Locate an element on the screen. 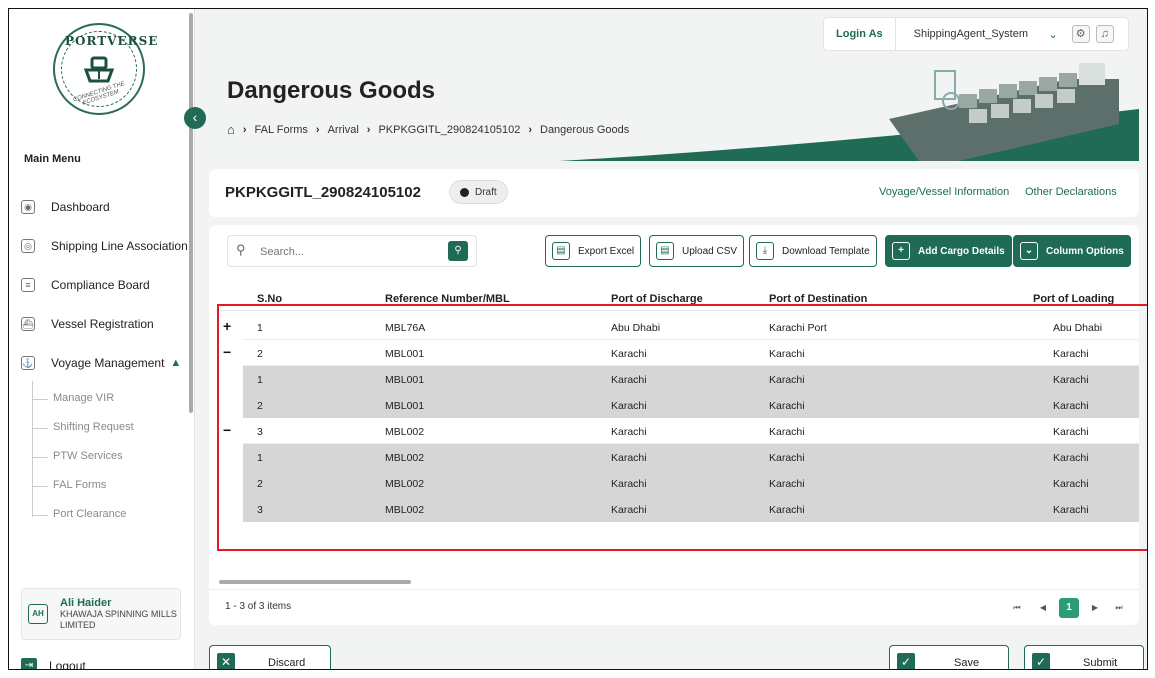  sidebar-collapse-button: ‹ is located at coordinates (195, 118).